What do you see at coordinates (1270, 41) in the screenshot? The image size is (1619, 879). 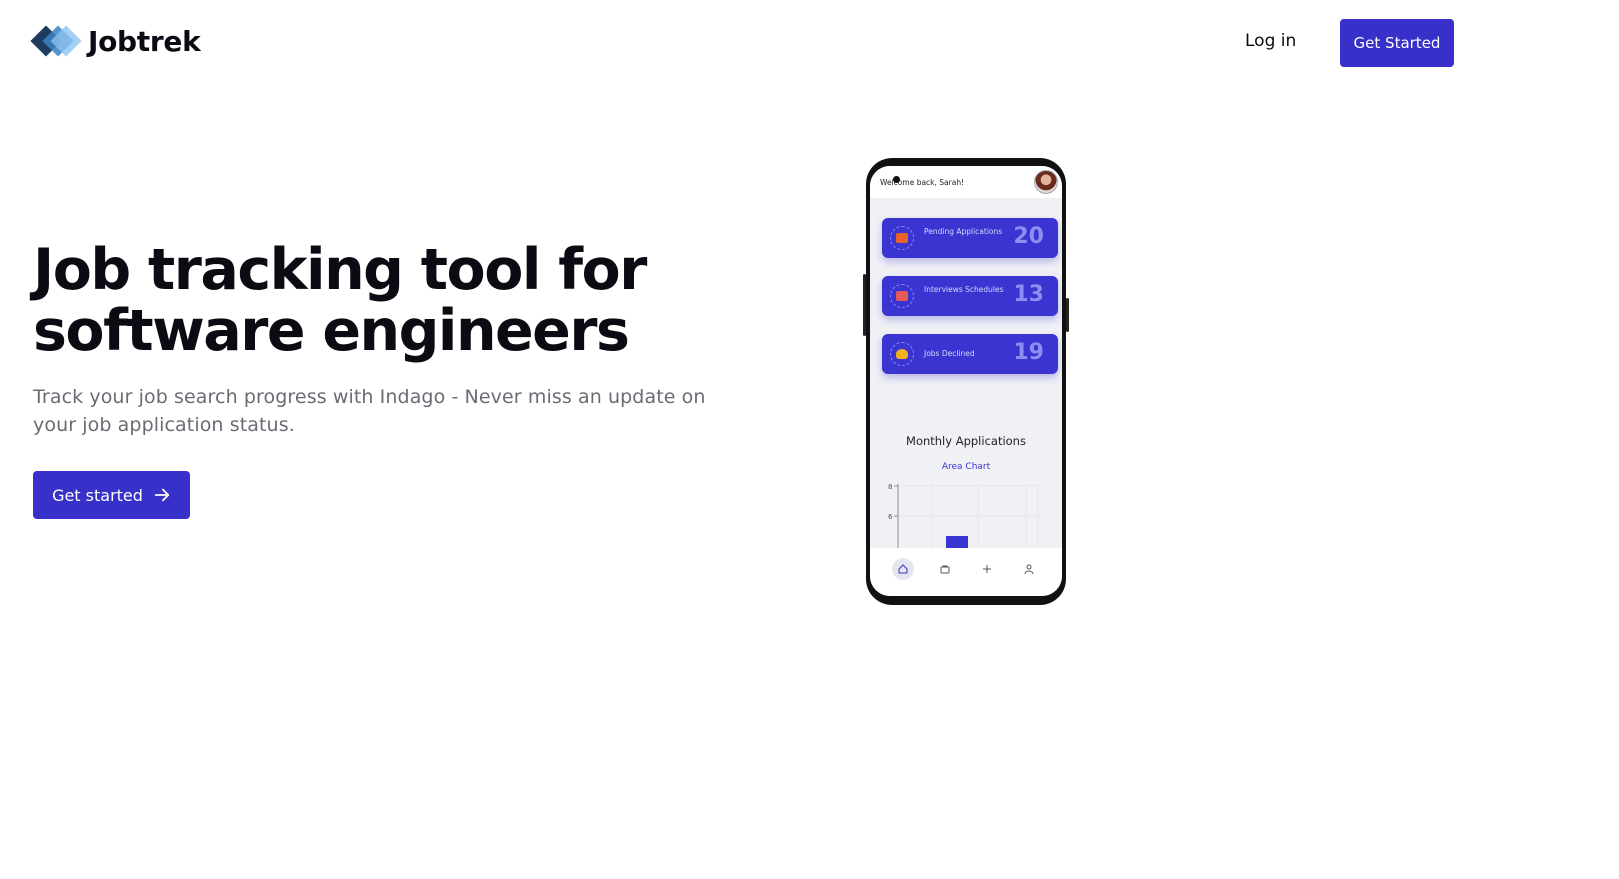 I see `login-link: Log in` at bounding box center [1270, 41].